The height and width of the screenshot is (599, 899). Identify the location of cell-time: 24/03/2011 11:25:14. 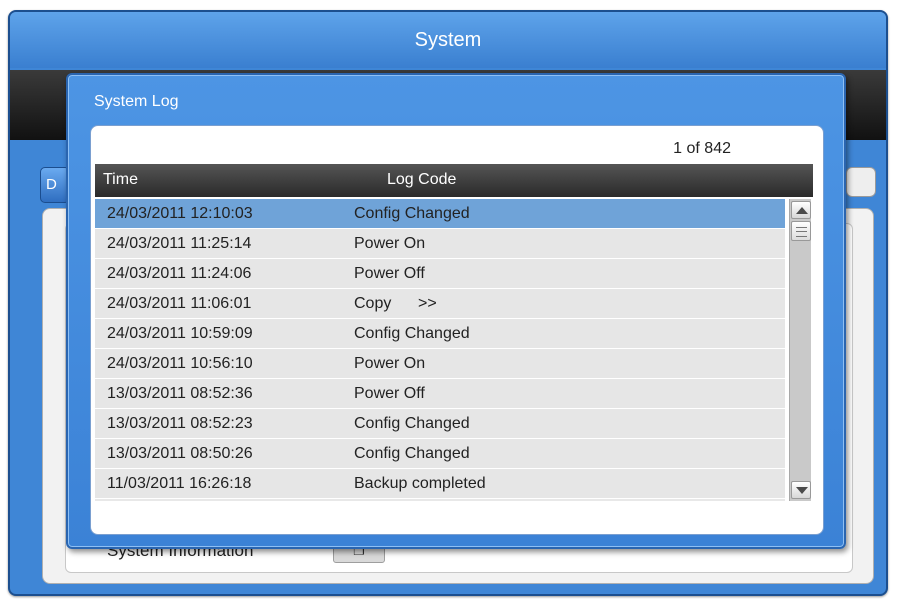
(179, 243).